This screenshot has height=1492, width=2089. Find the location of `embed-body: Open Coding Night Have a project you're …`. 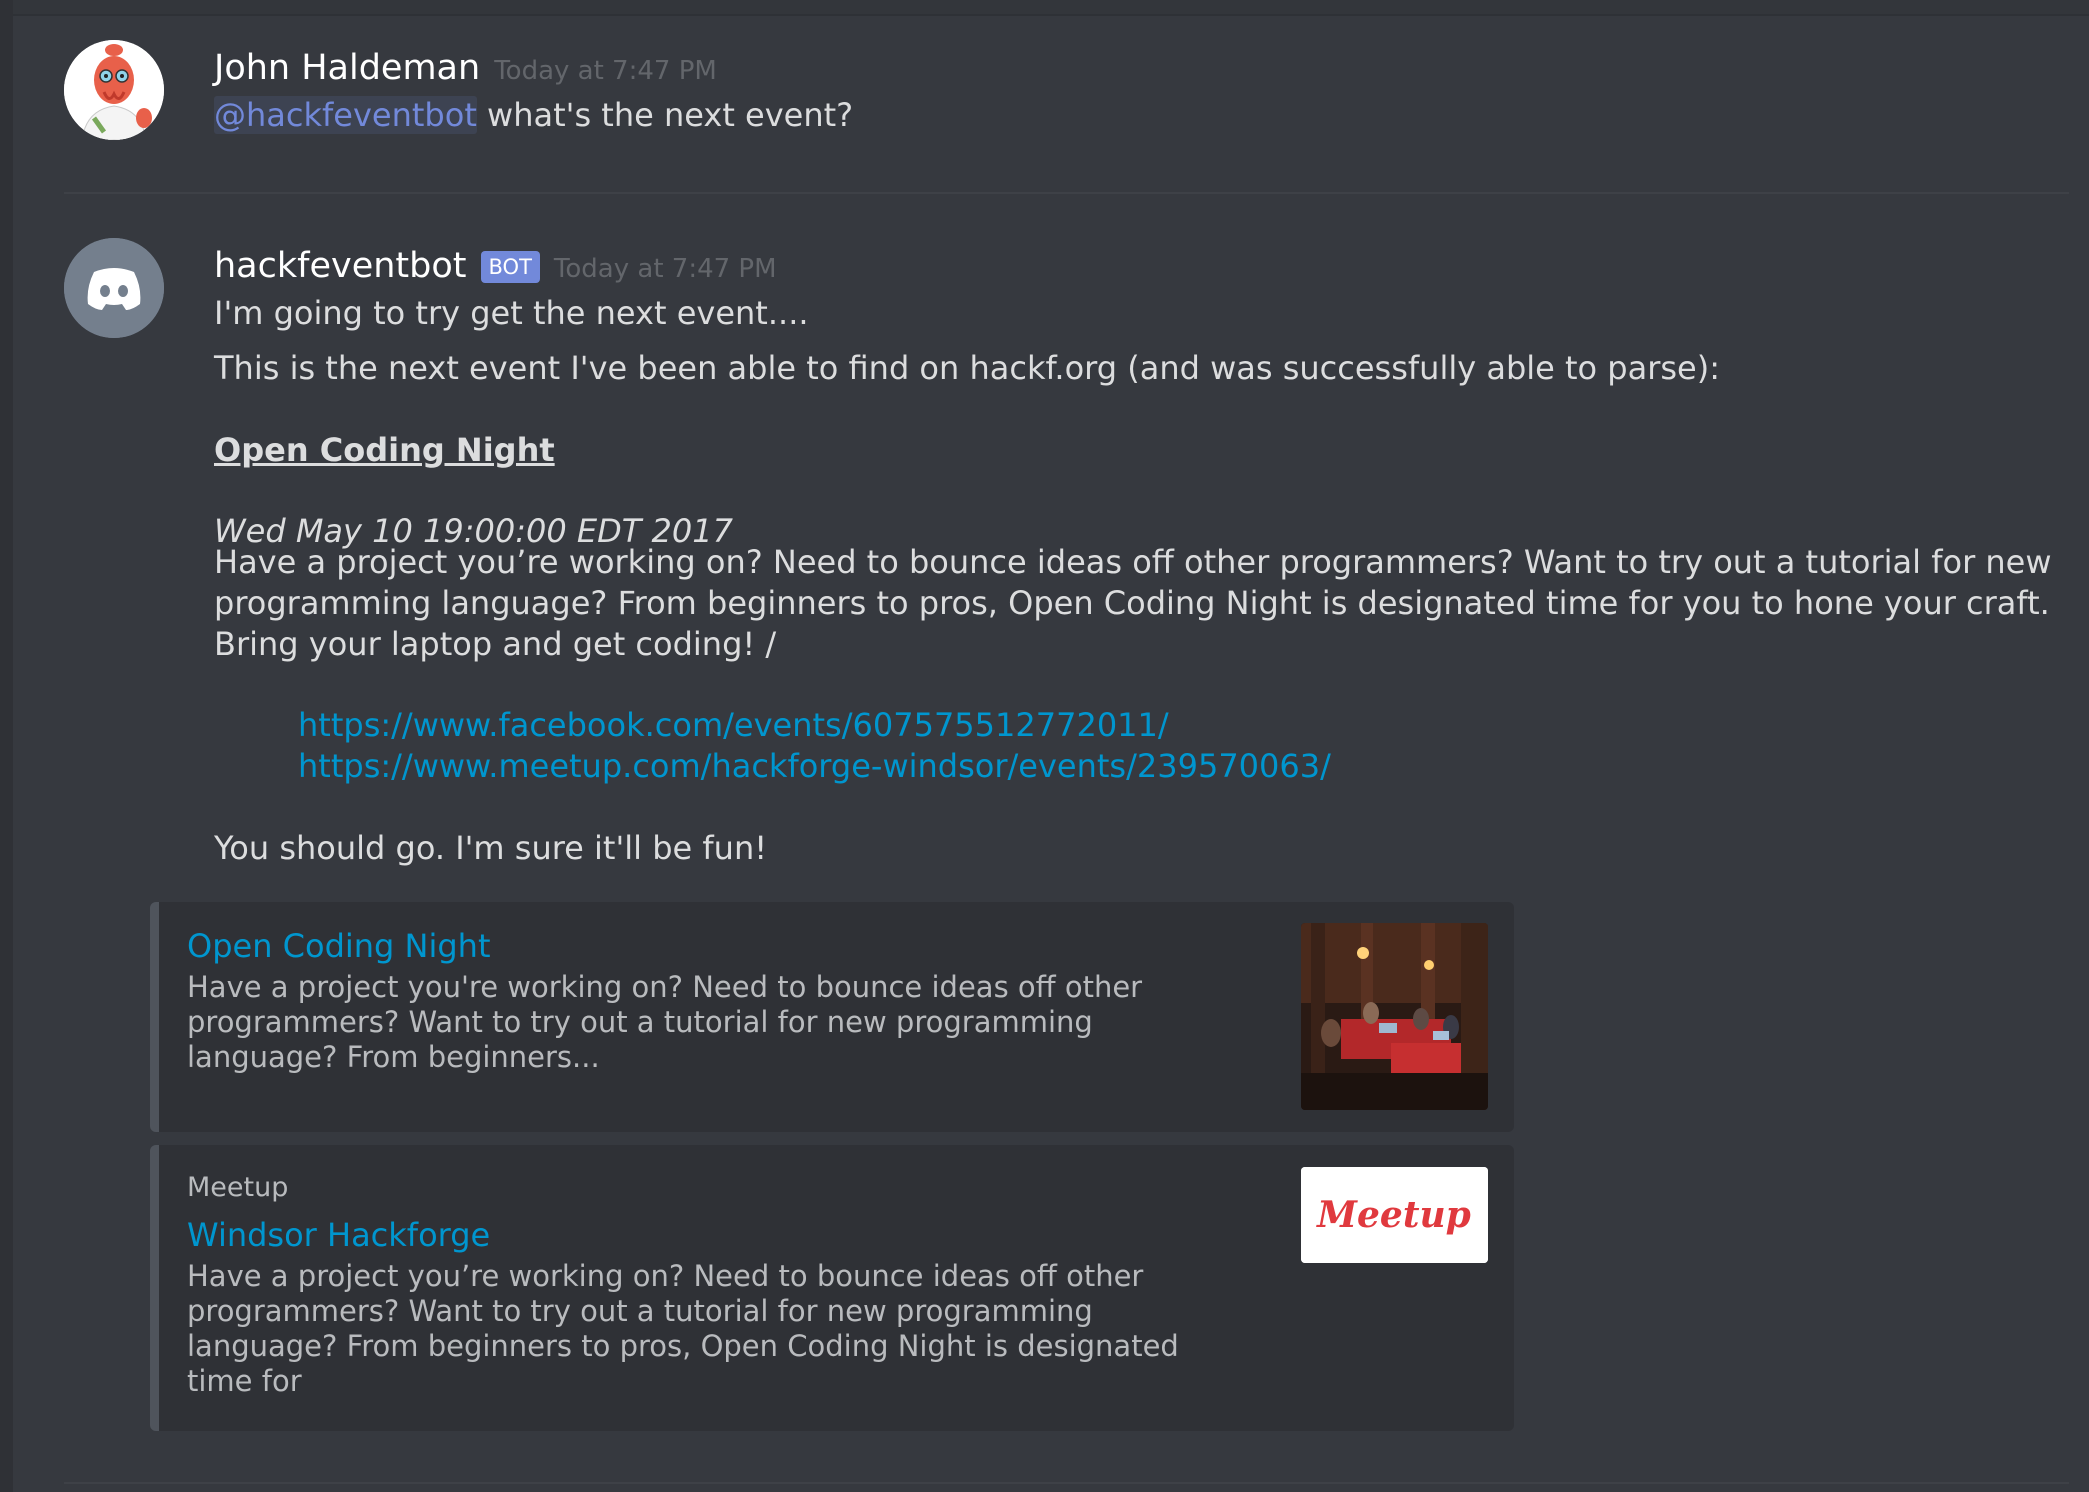

embed-body: Open Coding Night Have a project you're … is located at coordinates (687, 1000).